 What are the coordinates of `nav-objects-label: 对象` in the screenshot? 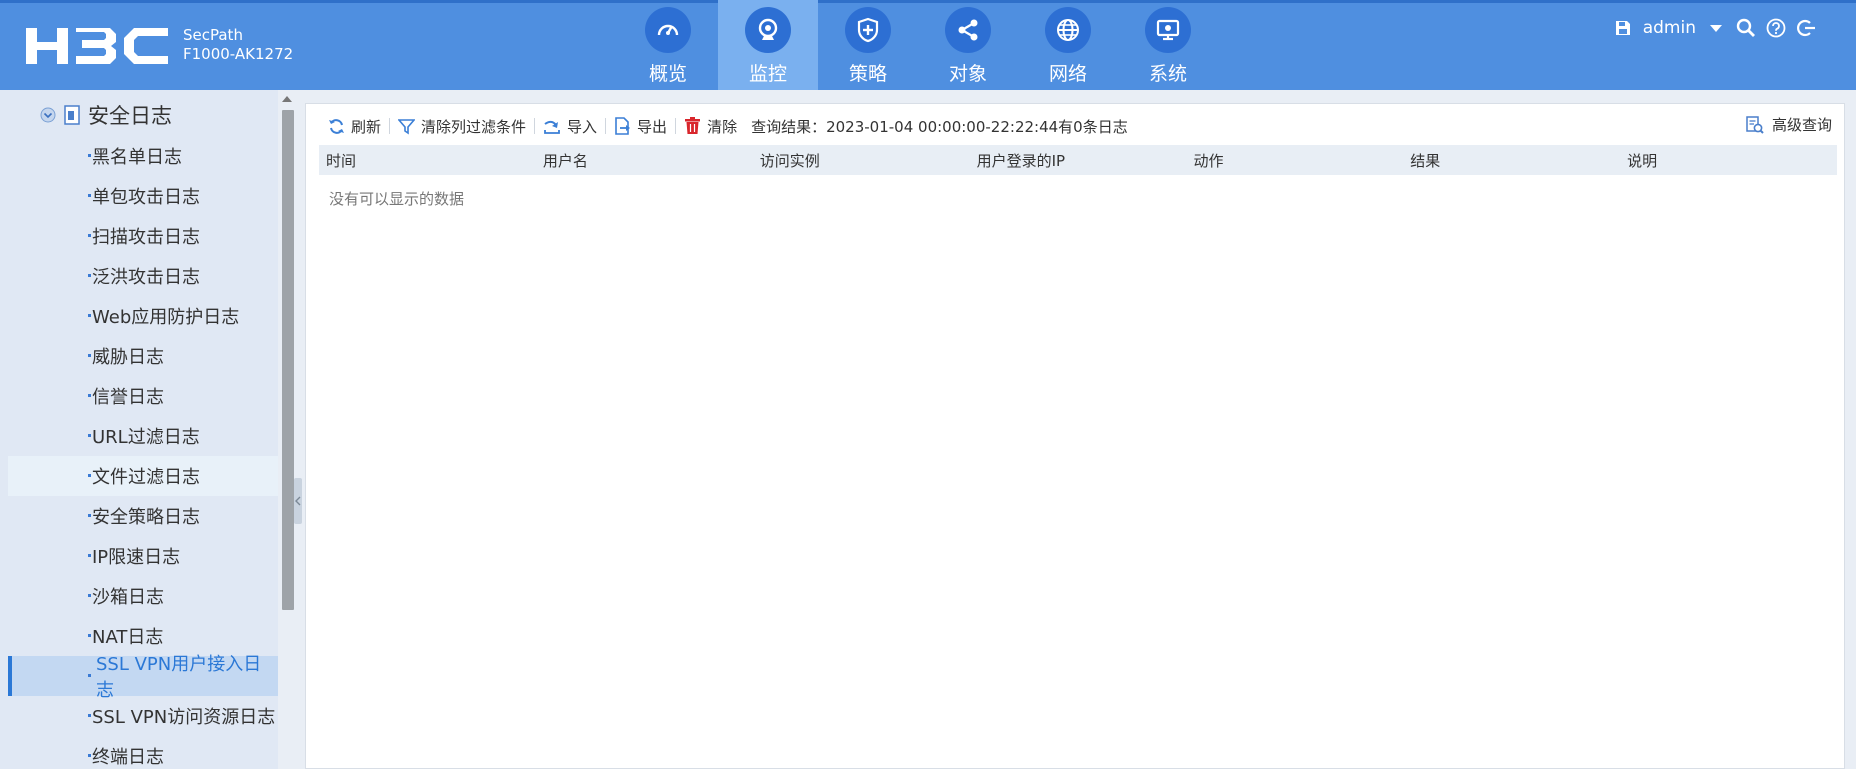 It's located at (967, 74).